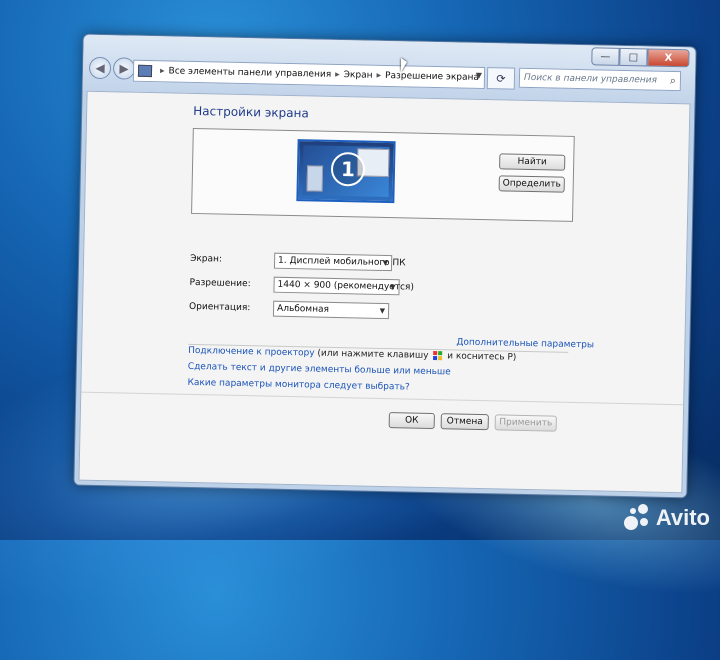 The image size is (720, 660). I want to click on window-thumbnail, so click(315, 178).